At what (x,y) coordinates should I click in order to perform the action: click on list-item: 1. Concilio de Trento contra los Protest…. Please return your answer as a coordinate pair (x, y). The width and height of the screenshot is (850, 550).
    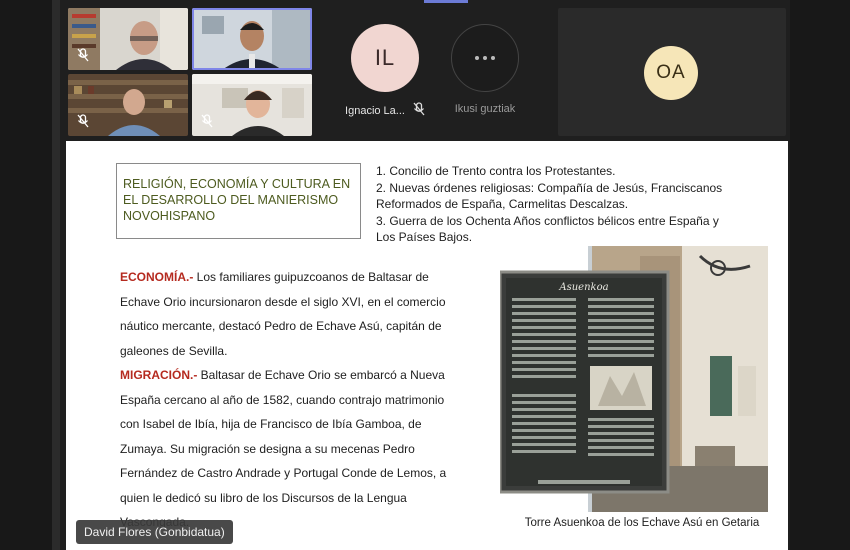
    Looking at the image, I should click on (496, 171).